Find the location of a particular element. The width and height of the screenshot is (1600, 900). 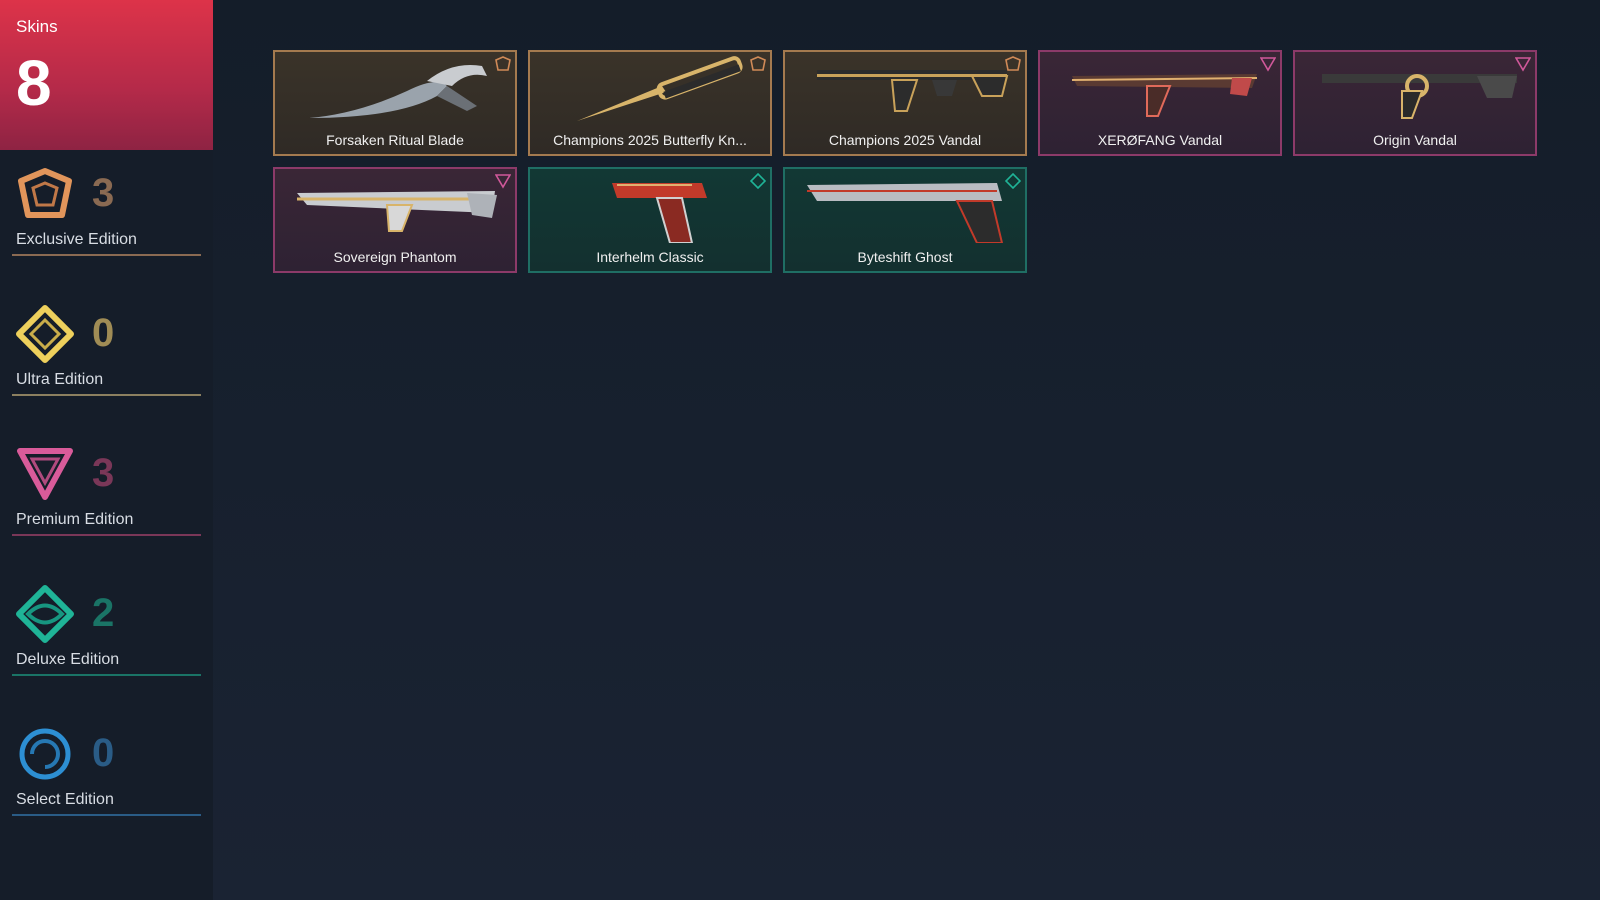

tier-premium: 3 Premium Edition is located at coordinates (106, 495).